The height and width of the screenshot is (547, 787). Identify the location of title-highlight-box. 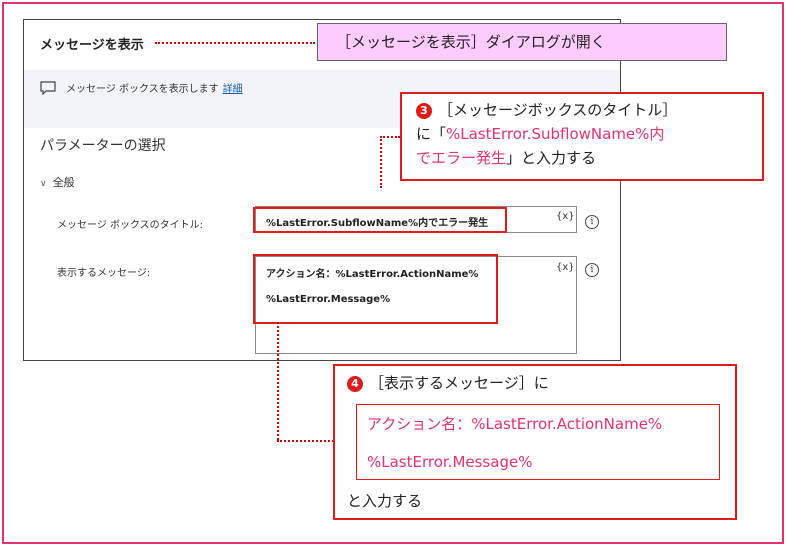
(380, 220).